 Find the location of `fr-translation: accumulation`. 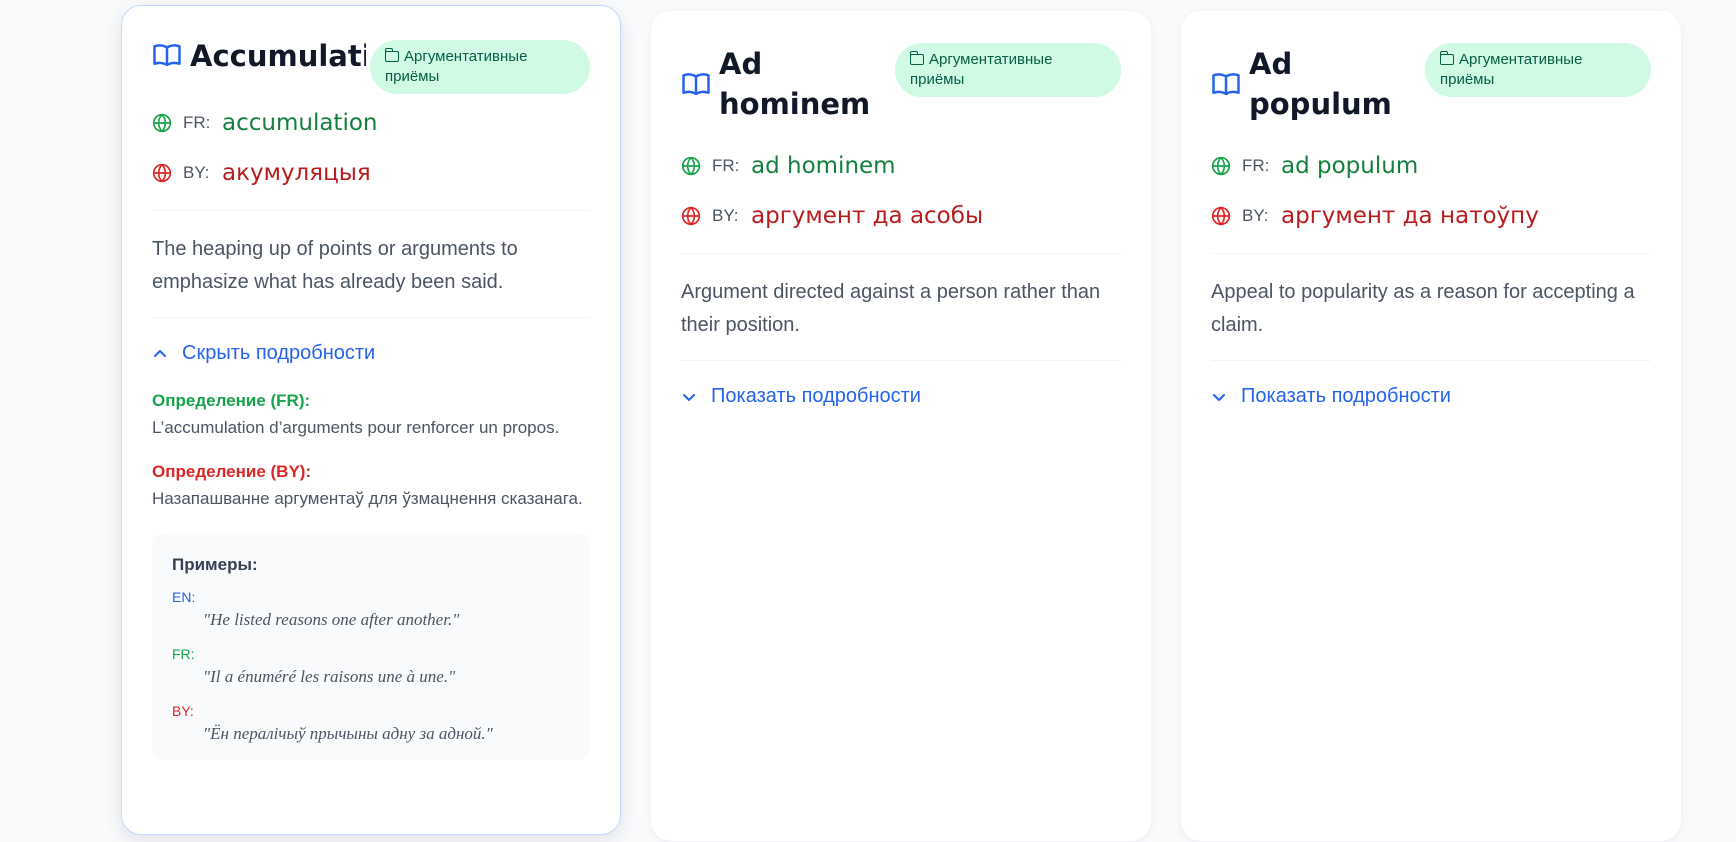

fr-translation: accumulation is located at coordinates (300, 123).